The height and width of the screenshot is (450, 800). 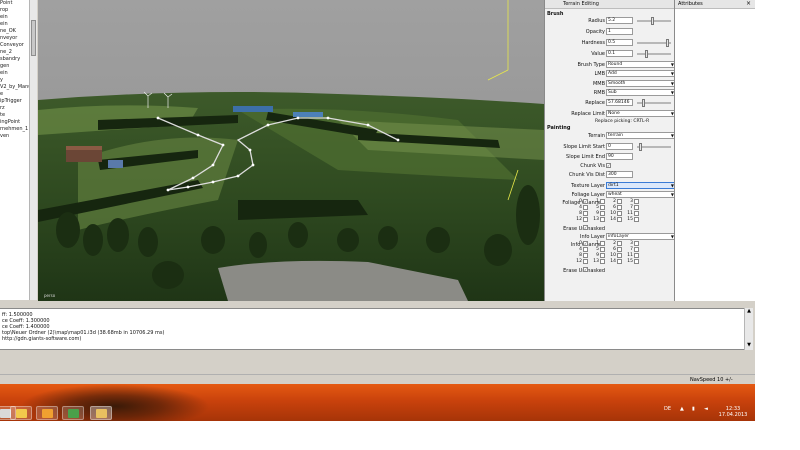 What do you see at coordinates (682, 409) in the screenshot?
I see `tray-arrow-icon: ▲` at bounding box center [682, 409].